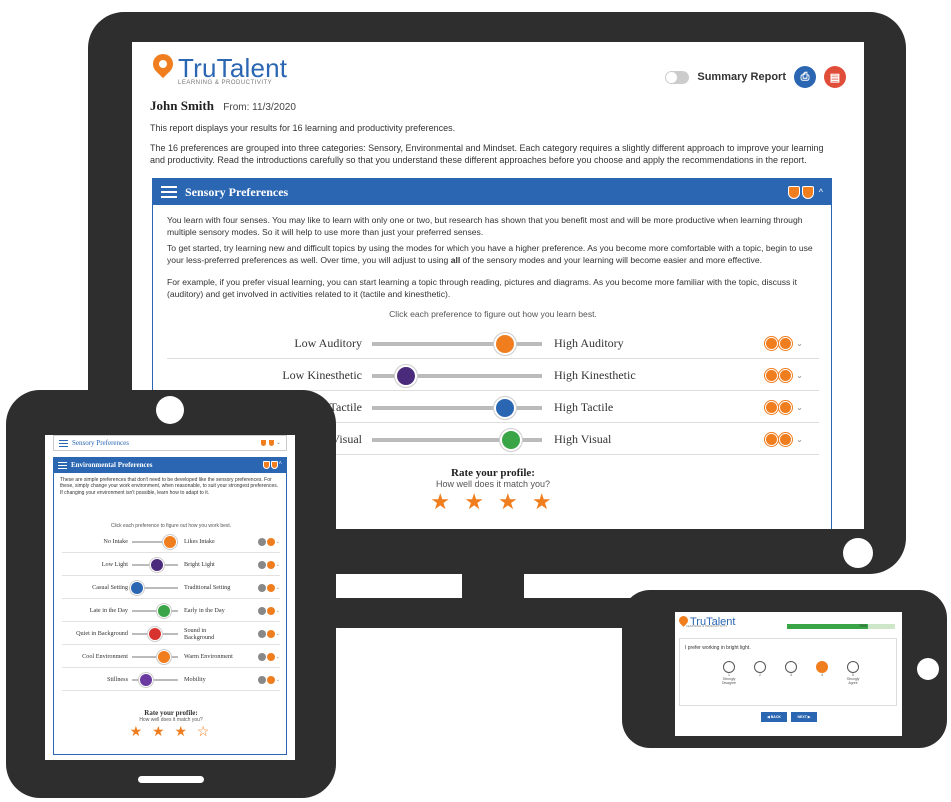 The height and width of the screenshot is (802, 951). Describe the element at coordinates (117, 679) in the screenshot. I see `low-label: Stillness` at that location.